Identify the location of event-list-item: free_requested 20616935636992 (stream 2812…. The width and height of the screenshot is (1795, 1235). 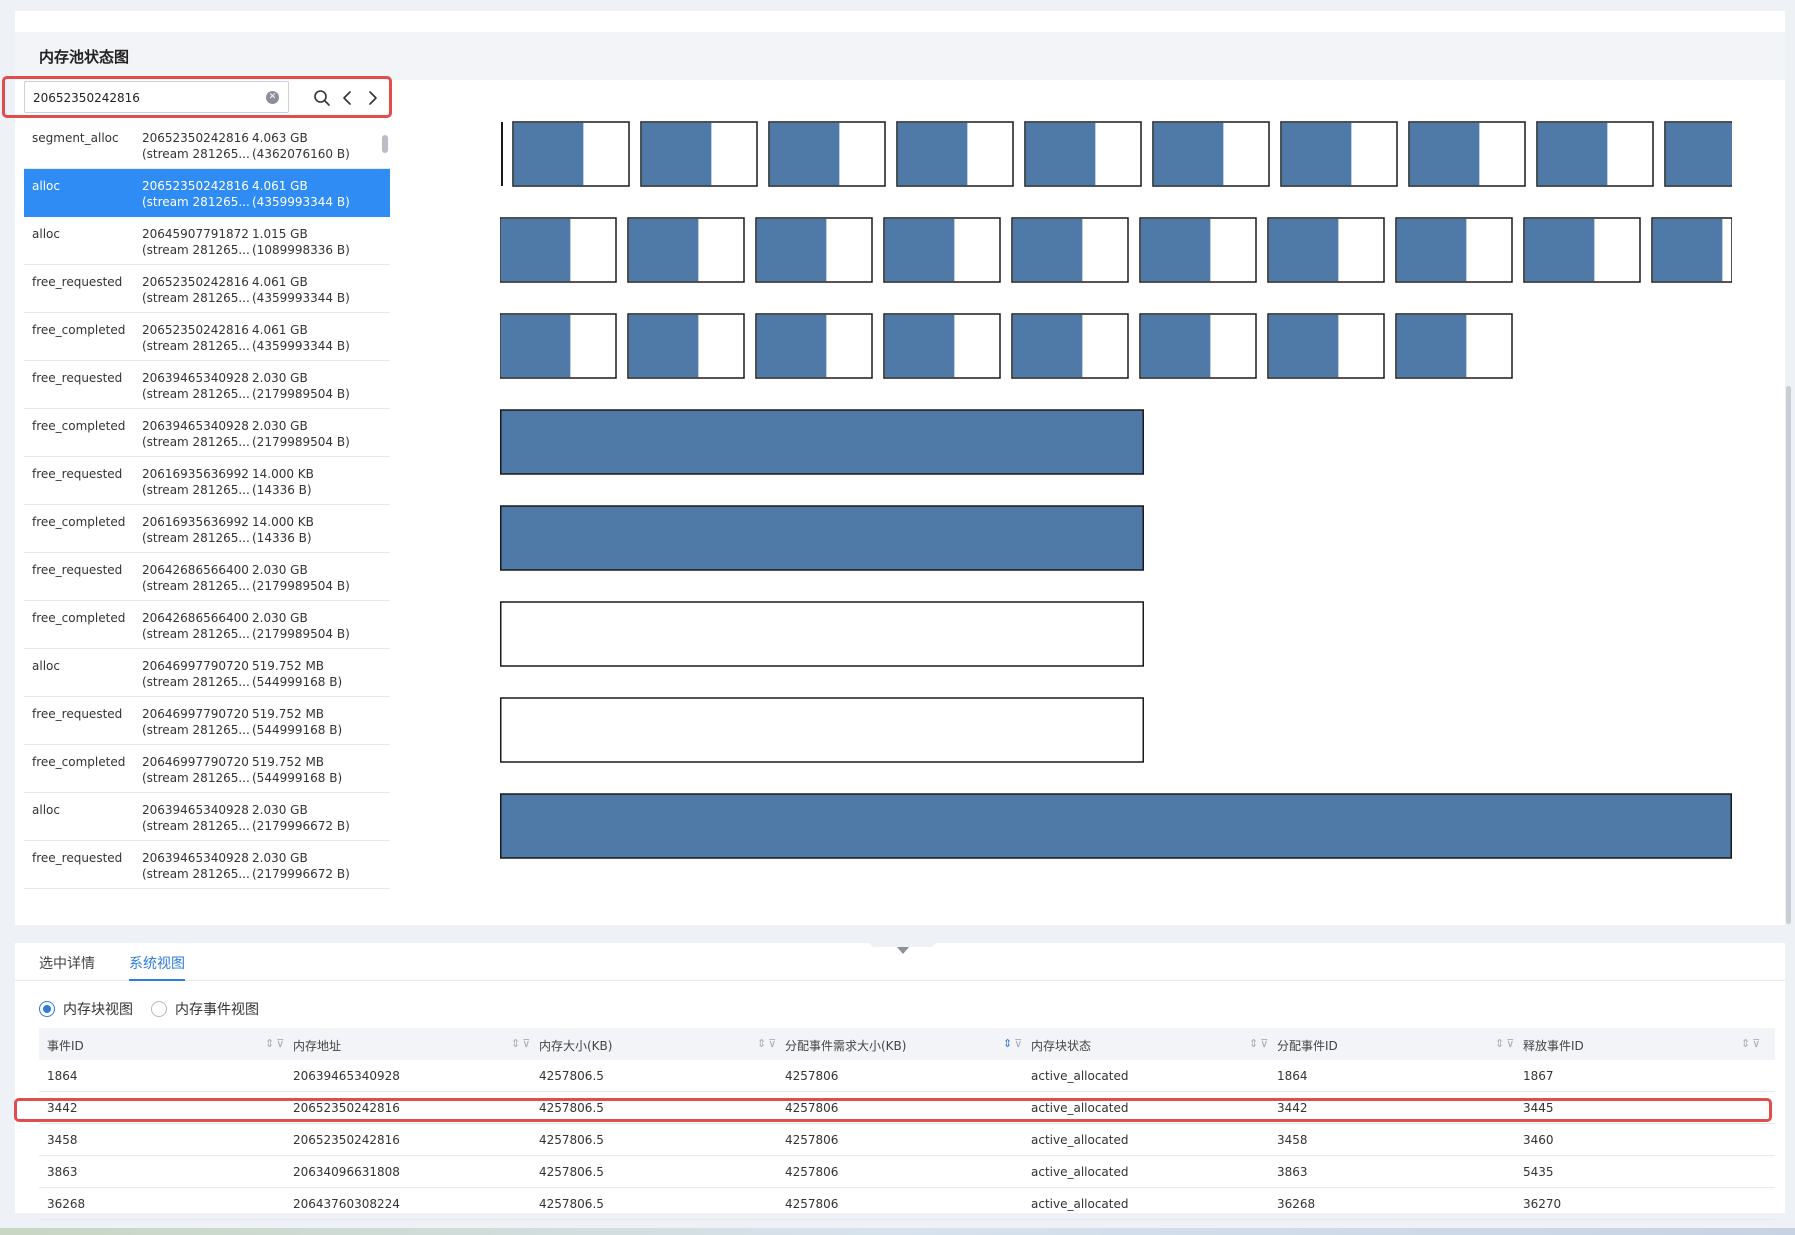
(207, 481).